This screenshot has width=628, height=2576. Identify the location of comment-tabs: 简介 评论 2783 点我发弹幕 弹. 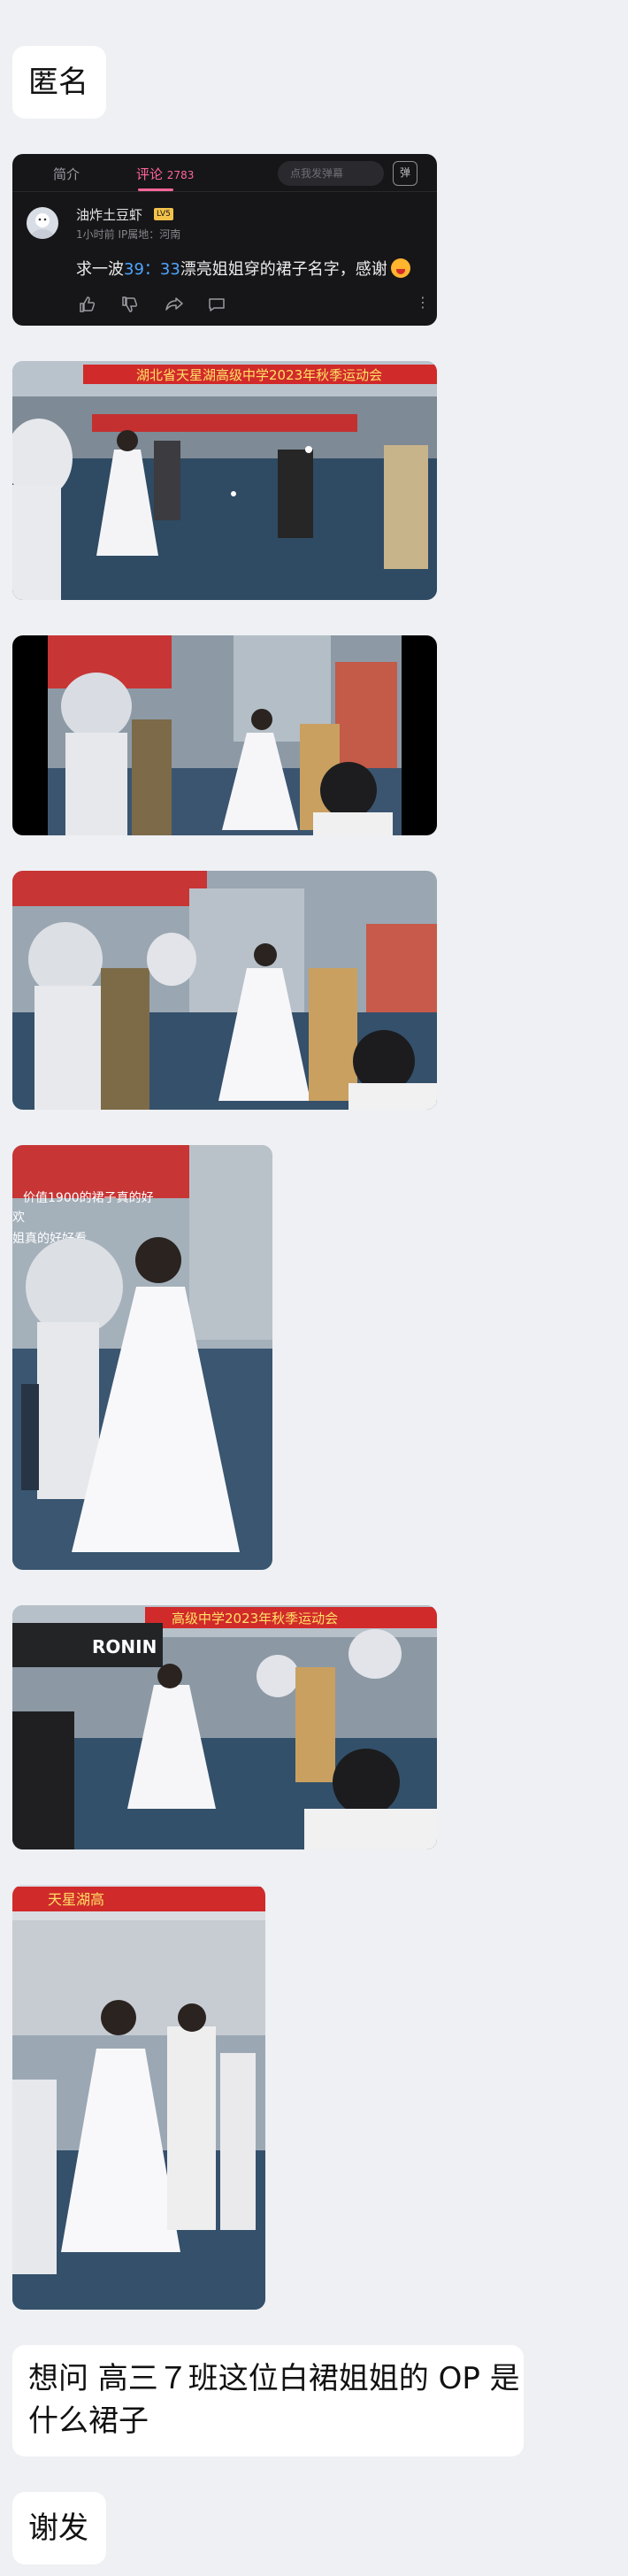
(225, 173).